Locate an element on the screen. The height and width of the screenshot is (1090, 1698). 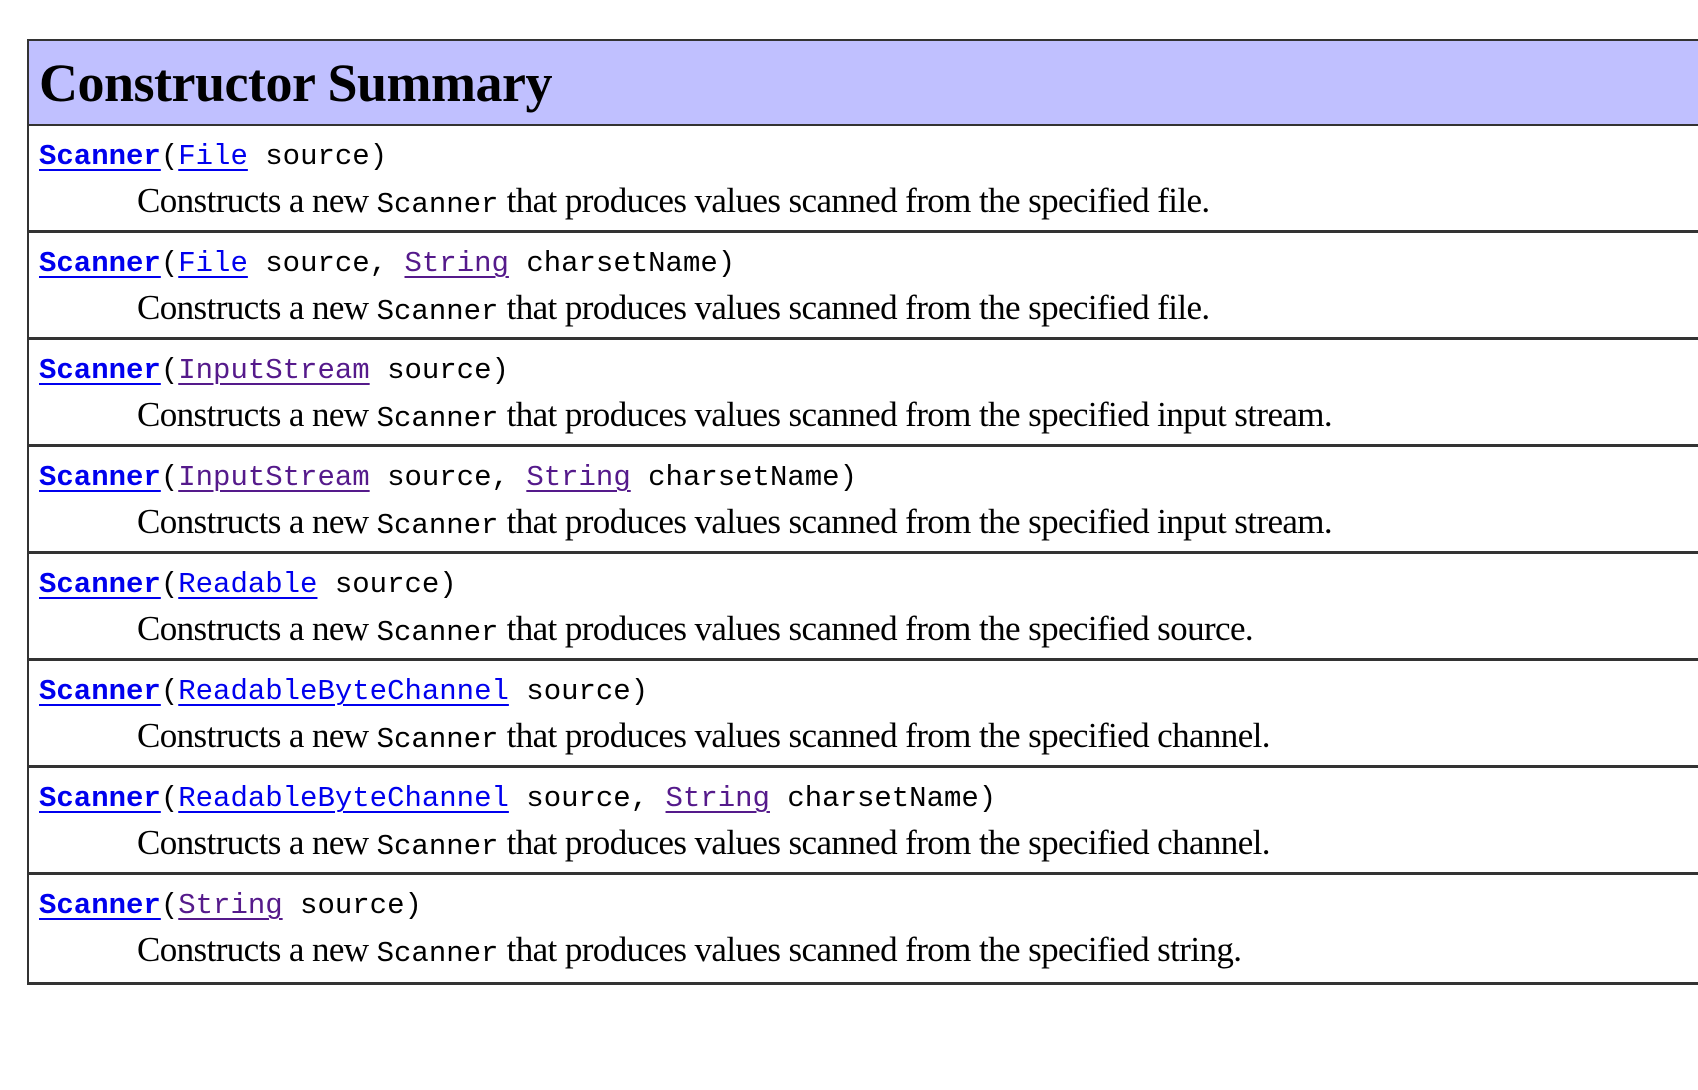
constructor-signature: Scanner(InputStream source) is located at coordinates (274, 371).